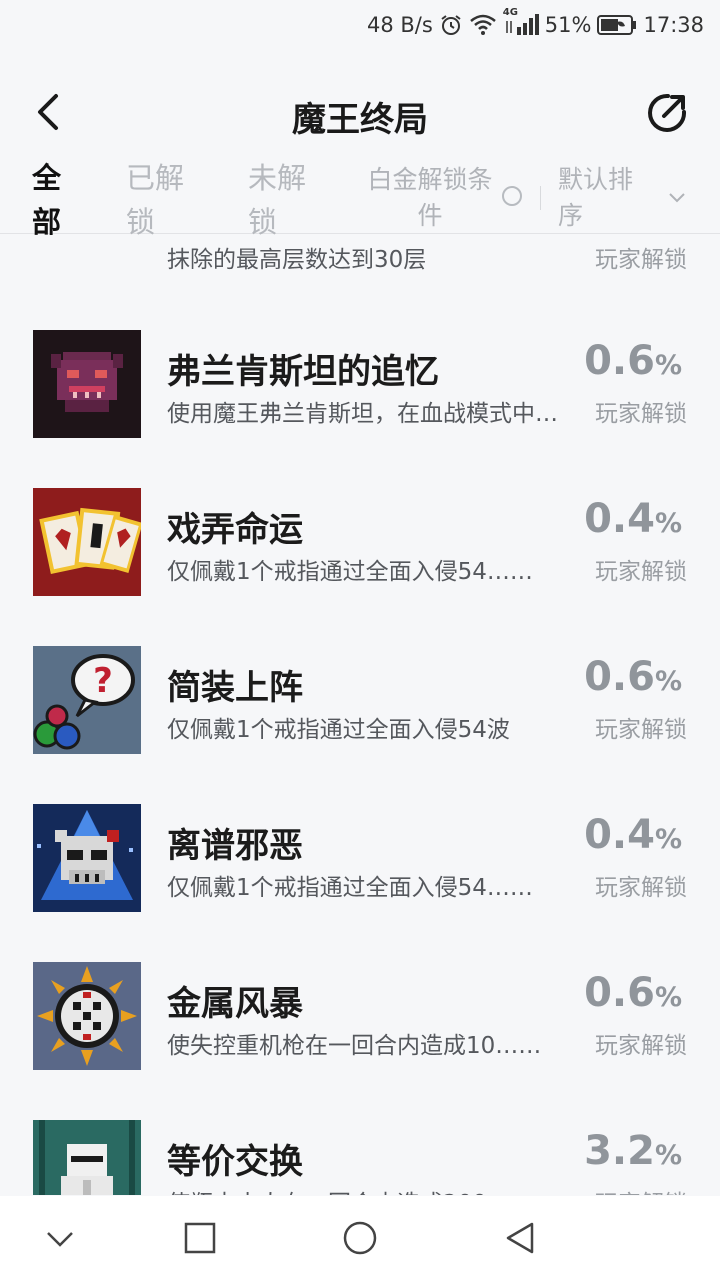  Describe the element at coordinates (600, 198) in the screenshot. I see `sort-dropdown: 默认排序` at that location.